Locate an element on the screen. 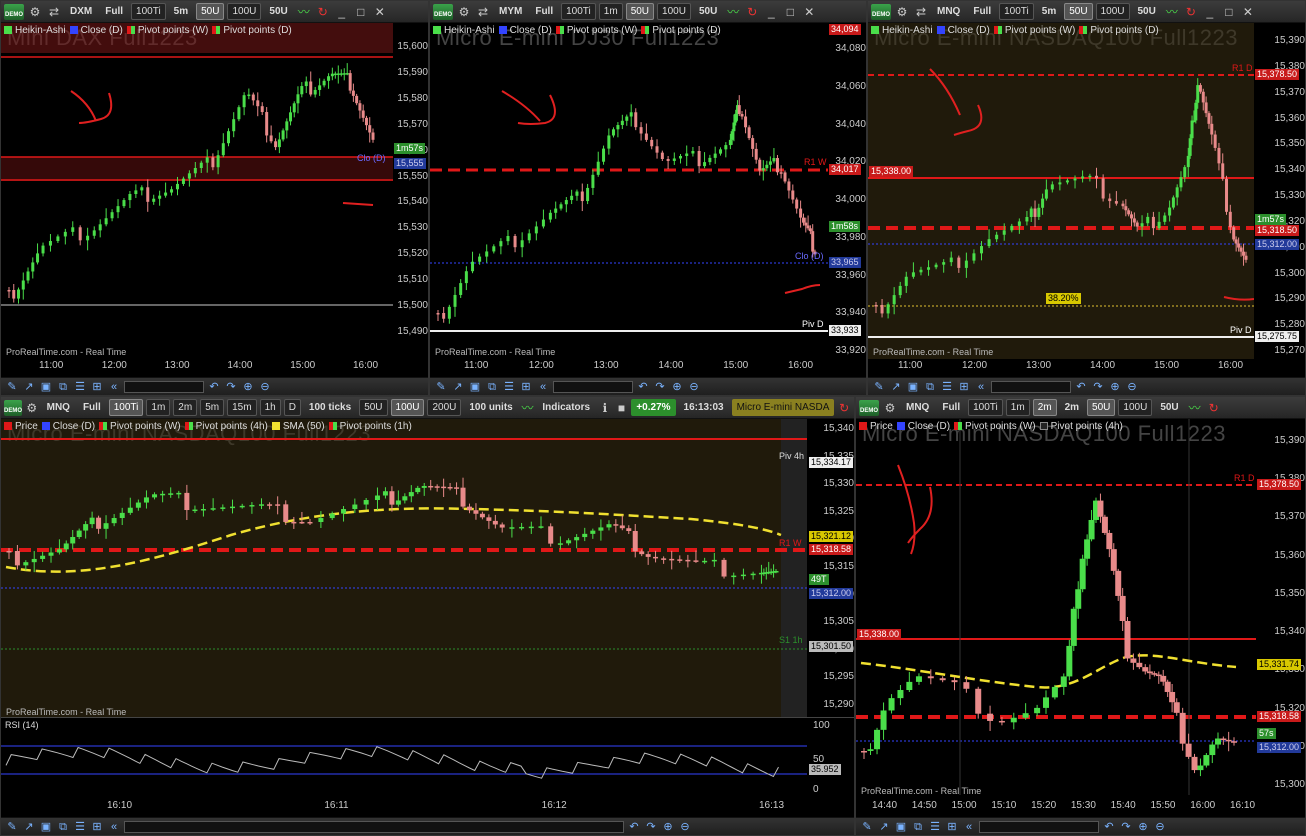  units-selector: 100 units is located at coordinates (490, 407).